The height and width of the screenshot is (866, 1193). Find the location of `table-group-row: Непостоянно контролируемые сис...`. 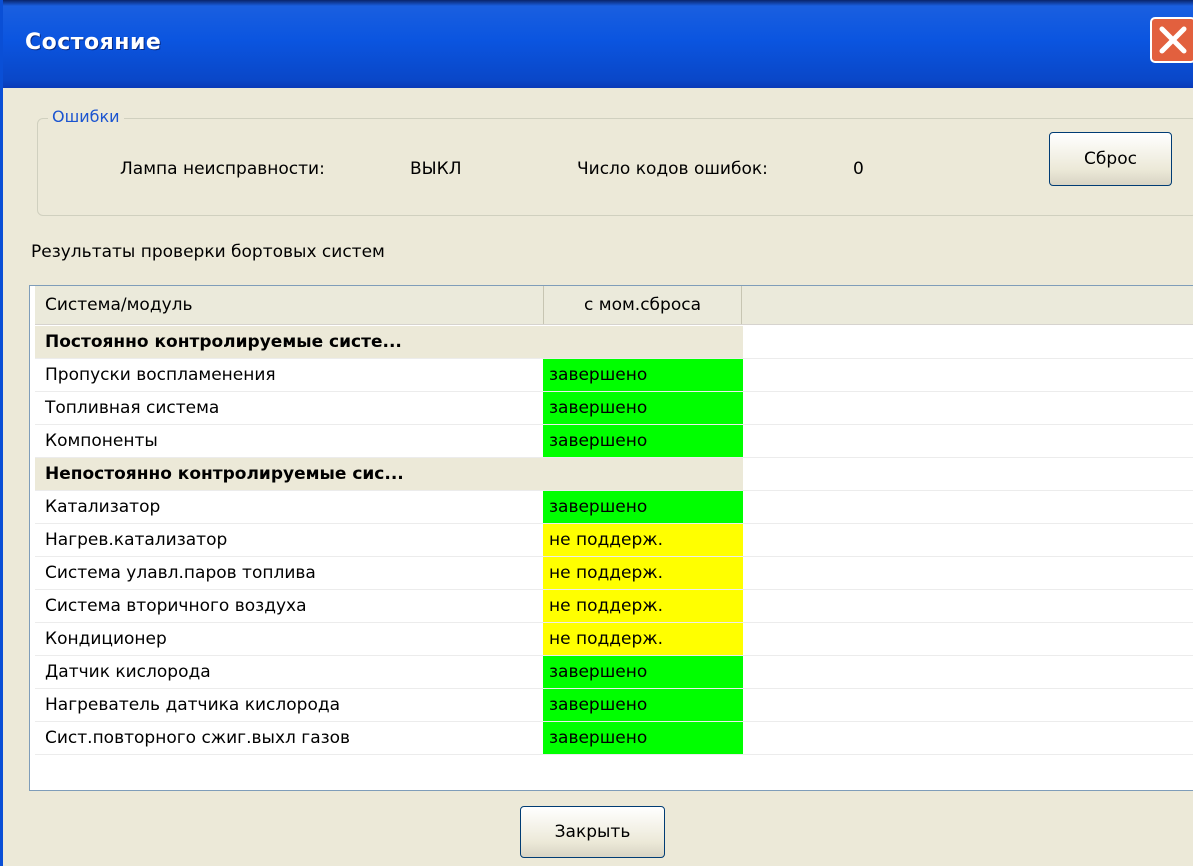

table-group-row: Непостоянно контролируемые сис... is located at coordinates (614, 474).